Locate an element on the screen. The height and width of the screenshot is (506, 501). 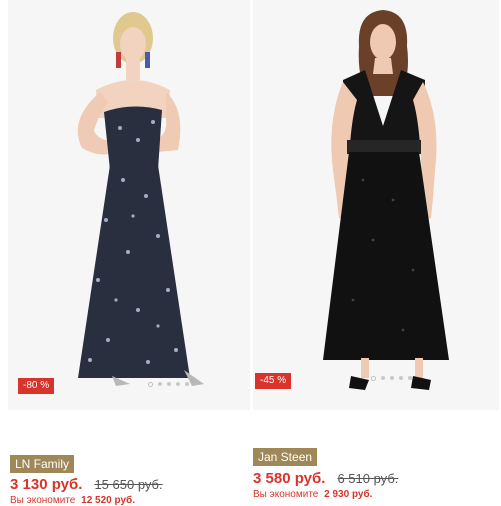
current-price: 3 580 руб. is located at coordinates (289, 478).